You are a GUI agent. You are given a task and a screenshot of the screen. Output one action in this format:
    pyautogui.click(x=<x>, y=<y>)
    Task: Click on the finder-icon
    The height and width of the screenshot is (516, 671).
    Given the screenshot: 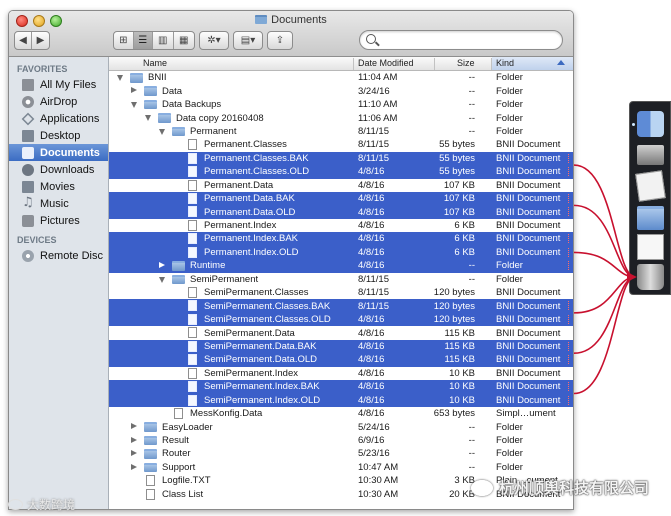 What is the action you would take?
    pyautogui.click(x=650, y=124)
    